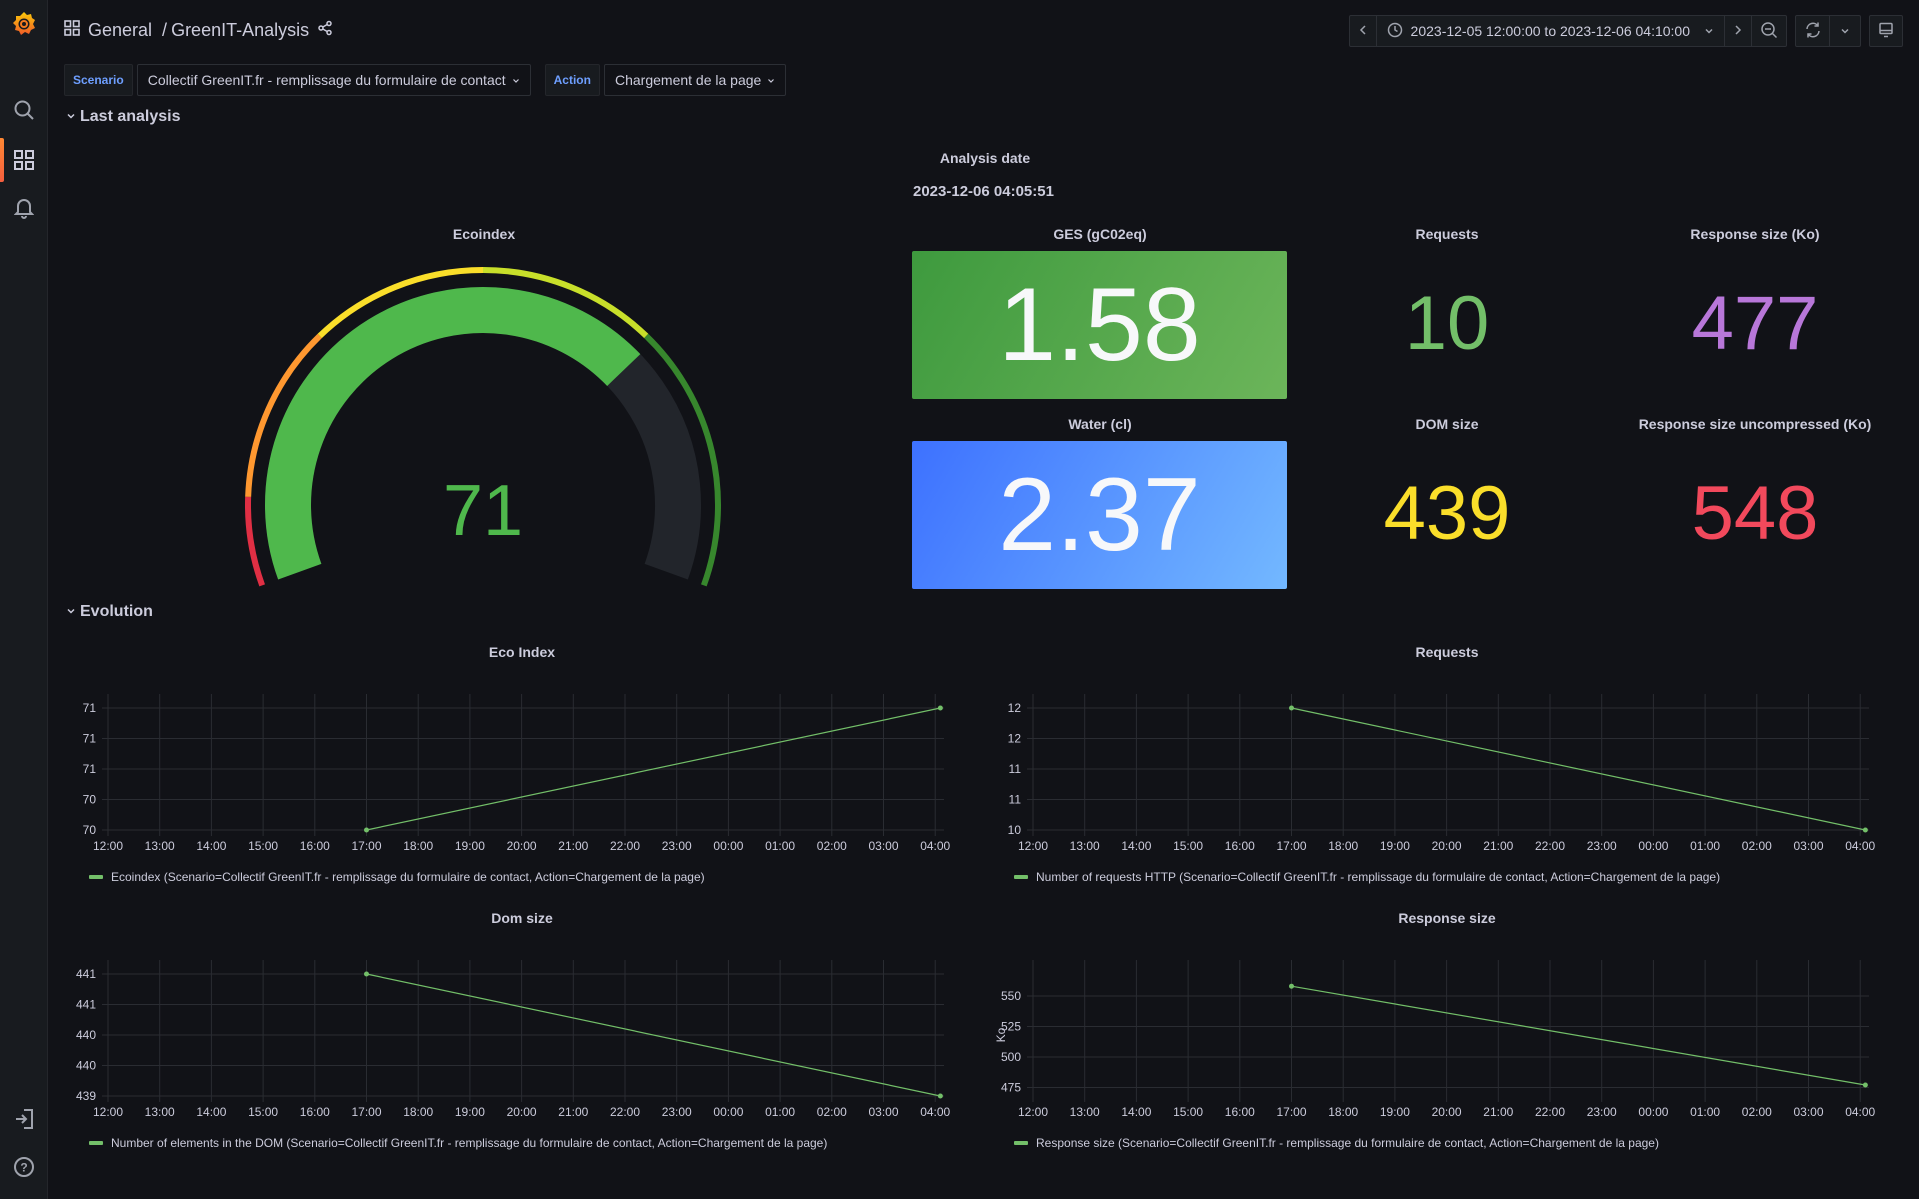 Image resolution: width=1919 pixels, height=1199 pixels. Describe the element at coordinates (1011, 1057) in the screenshot. I see `y-tick-label: 500` at that location.